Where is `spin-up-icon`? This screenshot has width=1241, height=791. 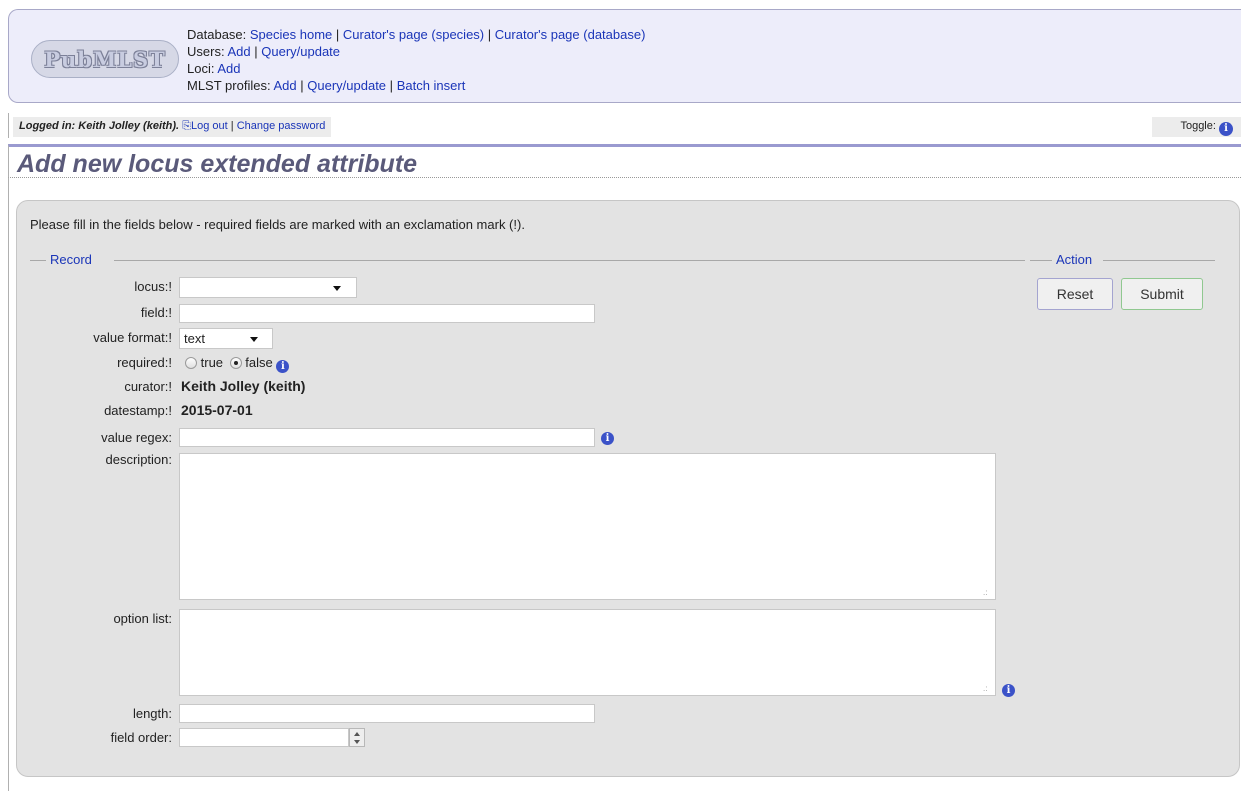 spin-up-icon is located at coordinates (357, 734).